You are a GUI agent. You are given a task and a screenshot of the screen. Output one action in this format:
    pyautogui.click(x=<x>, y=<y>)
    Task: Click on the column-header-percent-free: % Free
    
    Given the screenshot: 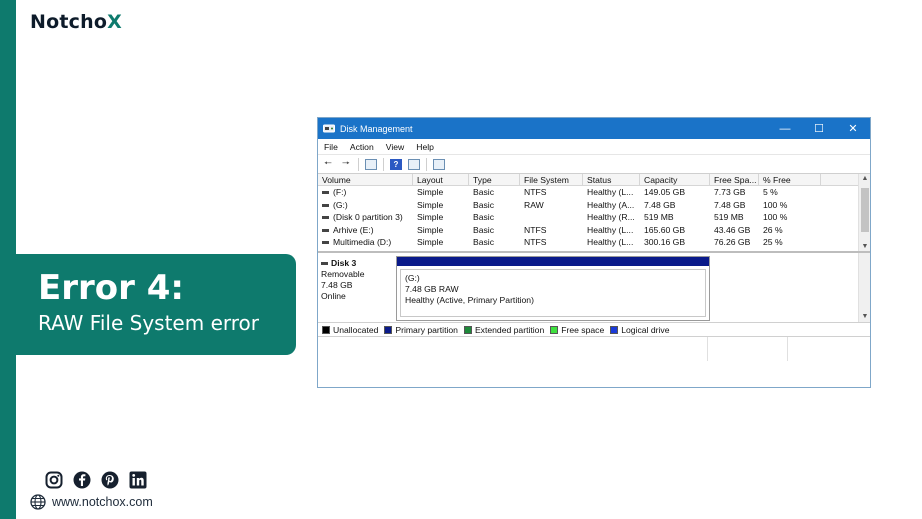 What is the action you would take?
    pyautogui.click(x=790, y=179)
    